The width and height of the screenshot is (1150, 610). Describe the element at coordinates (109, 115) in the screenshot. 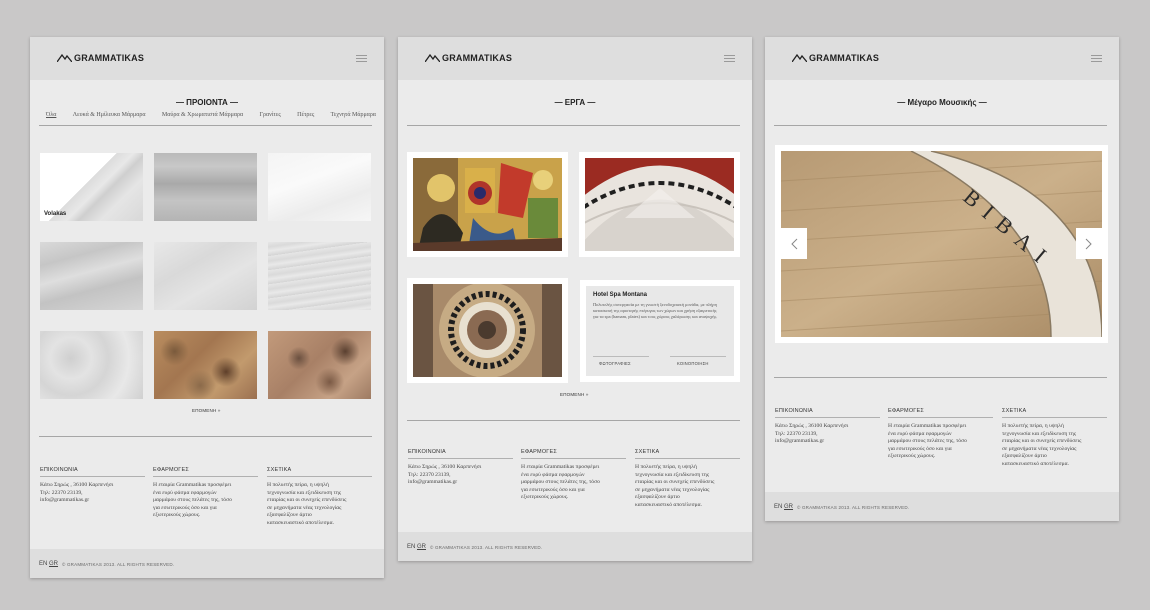

I see `tab-white-marbles: Λευκά & Ημίλευκα Μάρμαρα` at that location.